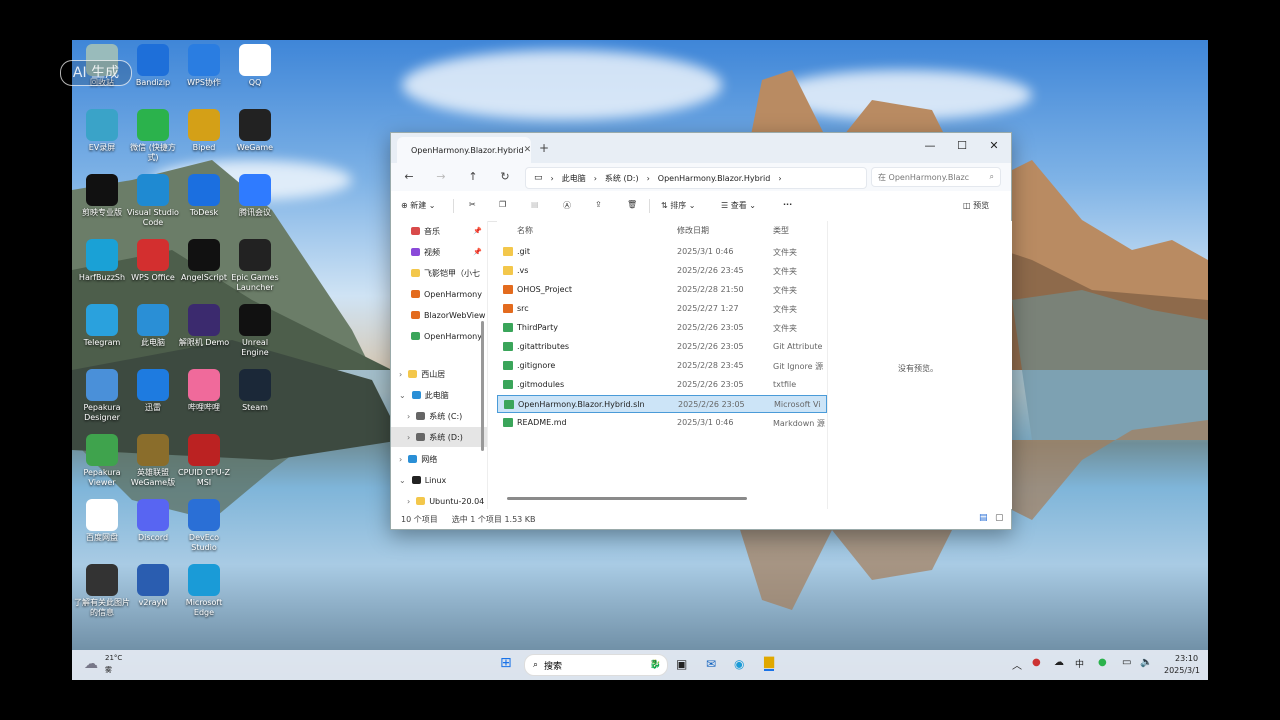  What do you see at coordinates (204, 261) in the screenshot?
I see `desktop-icon: AngelScript` at bounding box center [204, 261].